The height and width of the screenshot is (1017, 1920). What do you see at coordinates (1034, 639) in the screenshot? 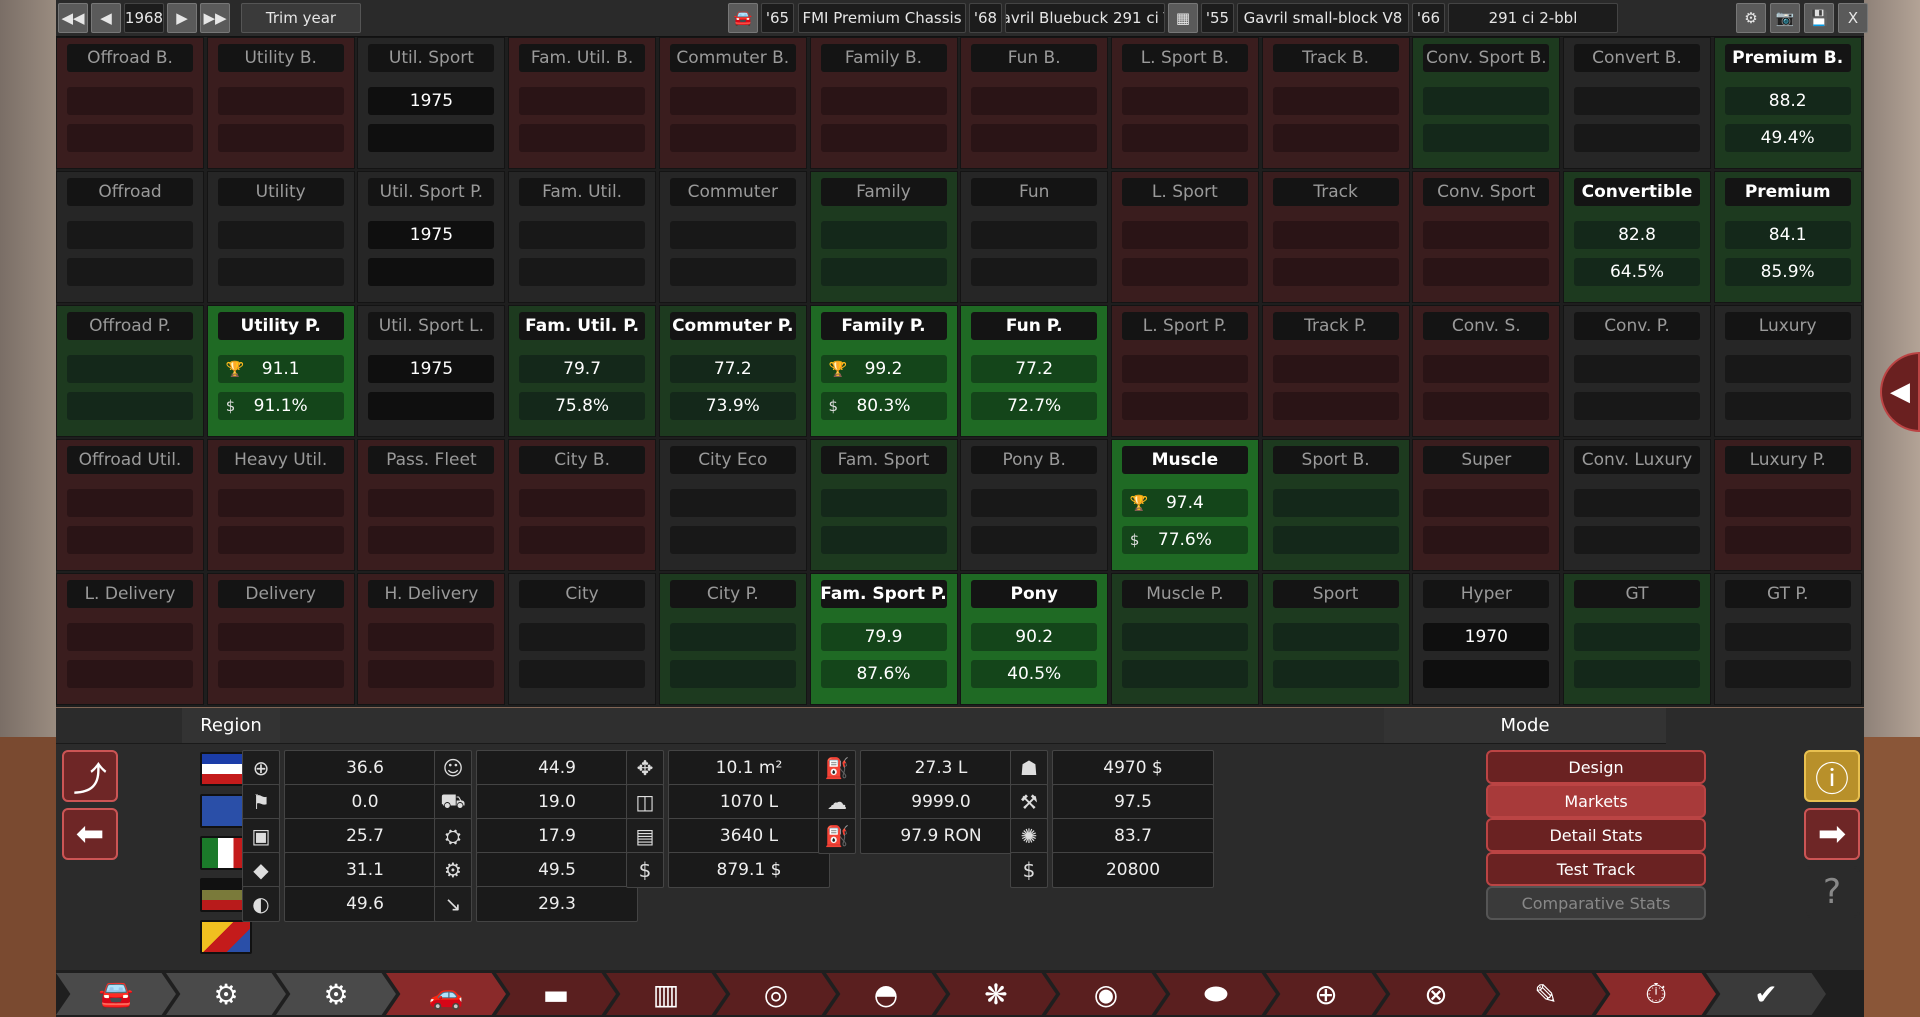
I see `segment-cell: Pony 90.2 40.5%` at bounding box center [1034, 639].